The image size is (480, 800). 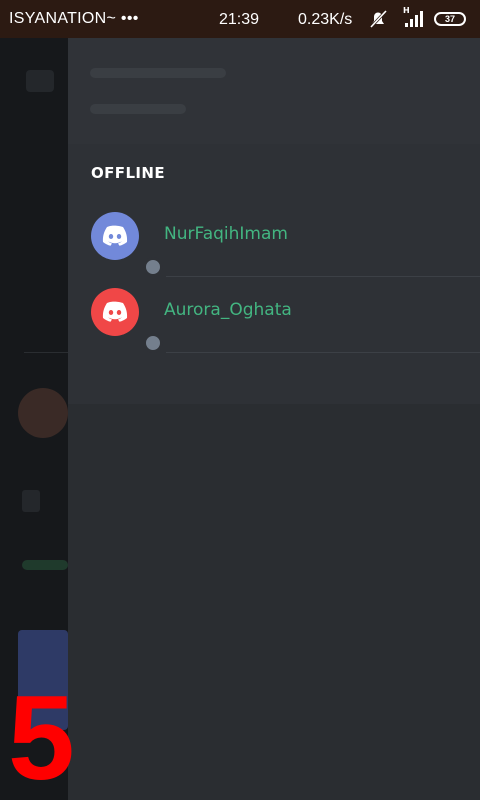 What do you see at coordinates (325, 19) in the screenshot?
I see `network-speed: 0.23K/s` at bounding box center [325, 19].